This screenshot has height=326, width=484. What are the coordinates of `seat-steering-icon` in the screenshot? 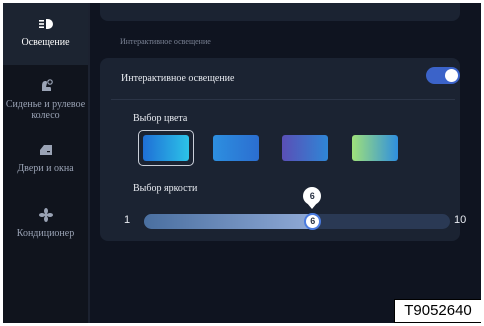 It's located at (47, 85).